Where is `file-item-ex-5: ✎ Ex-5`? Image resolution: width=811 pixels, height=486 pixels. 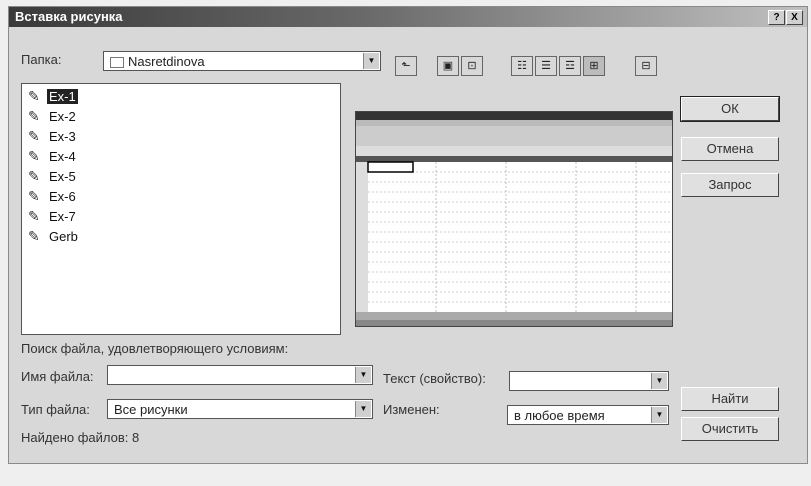
file-item-ex-5: ✎ Ex-5 is located at coordinates (53, 178).